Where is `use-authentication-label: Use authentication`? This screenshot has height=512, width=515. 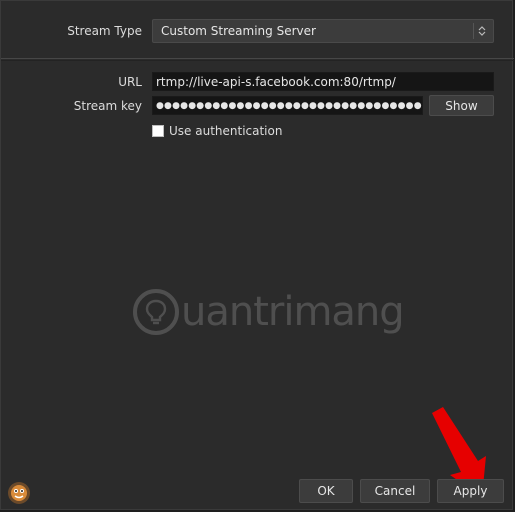
use-authentication-label: Use authentication is located at coordinates (225, 131).